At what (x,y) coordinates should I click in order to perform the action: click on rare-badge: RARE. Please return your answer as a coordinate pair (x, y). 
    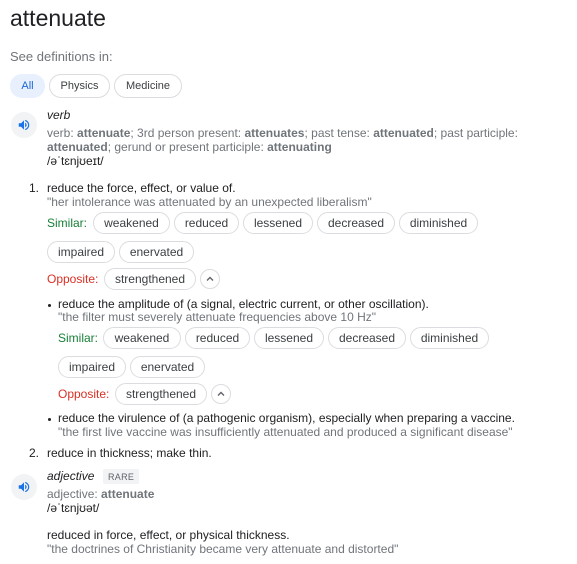
    Looking at the image, I should click on (121, 476).